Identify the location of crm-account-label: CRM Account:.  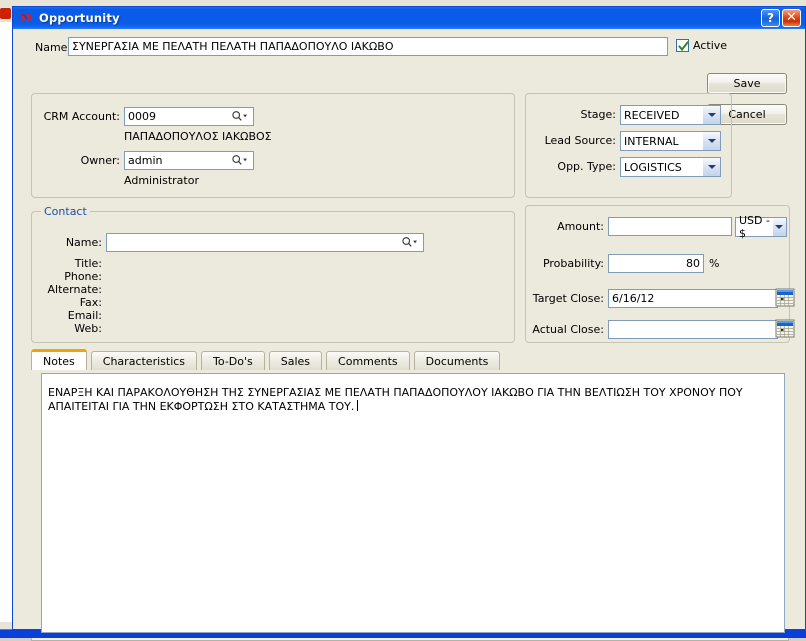
(81, 116).